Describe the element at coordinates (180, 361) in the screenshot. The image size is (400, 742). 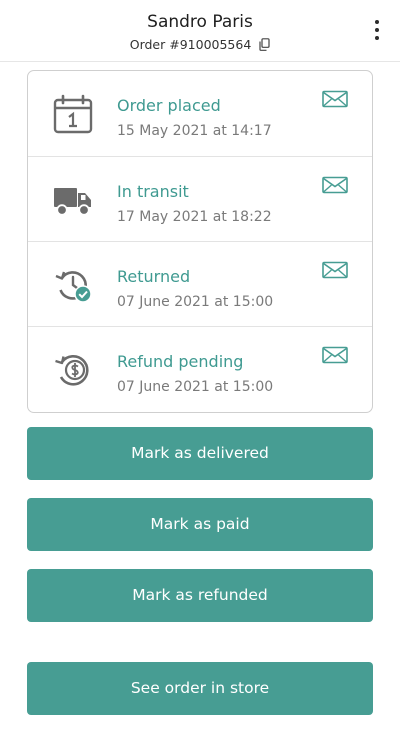
I see `timeline-label: Refund pending` at that location.